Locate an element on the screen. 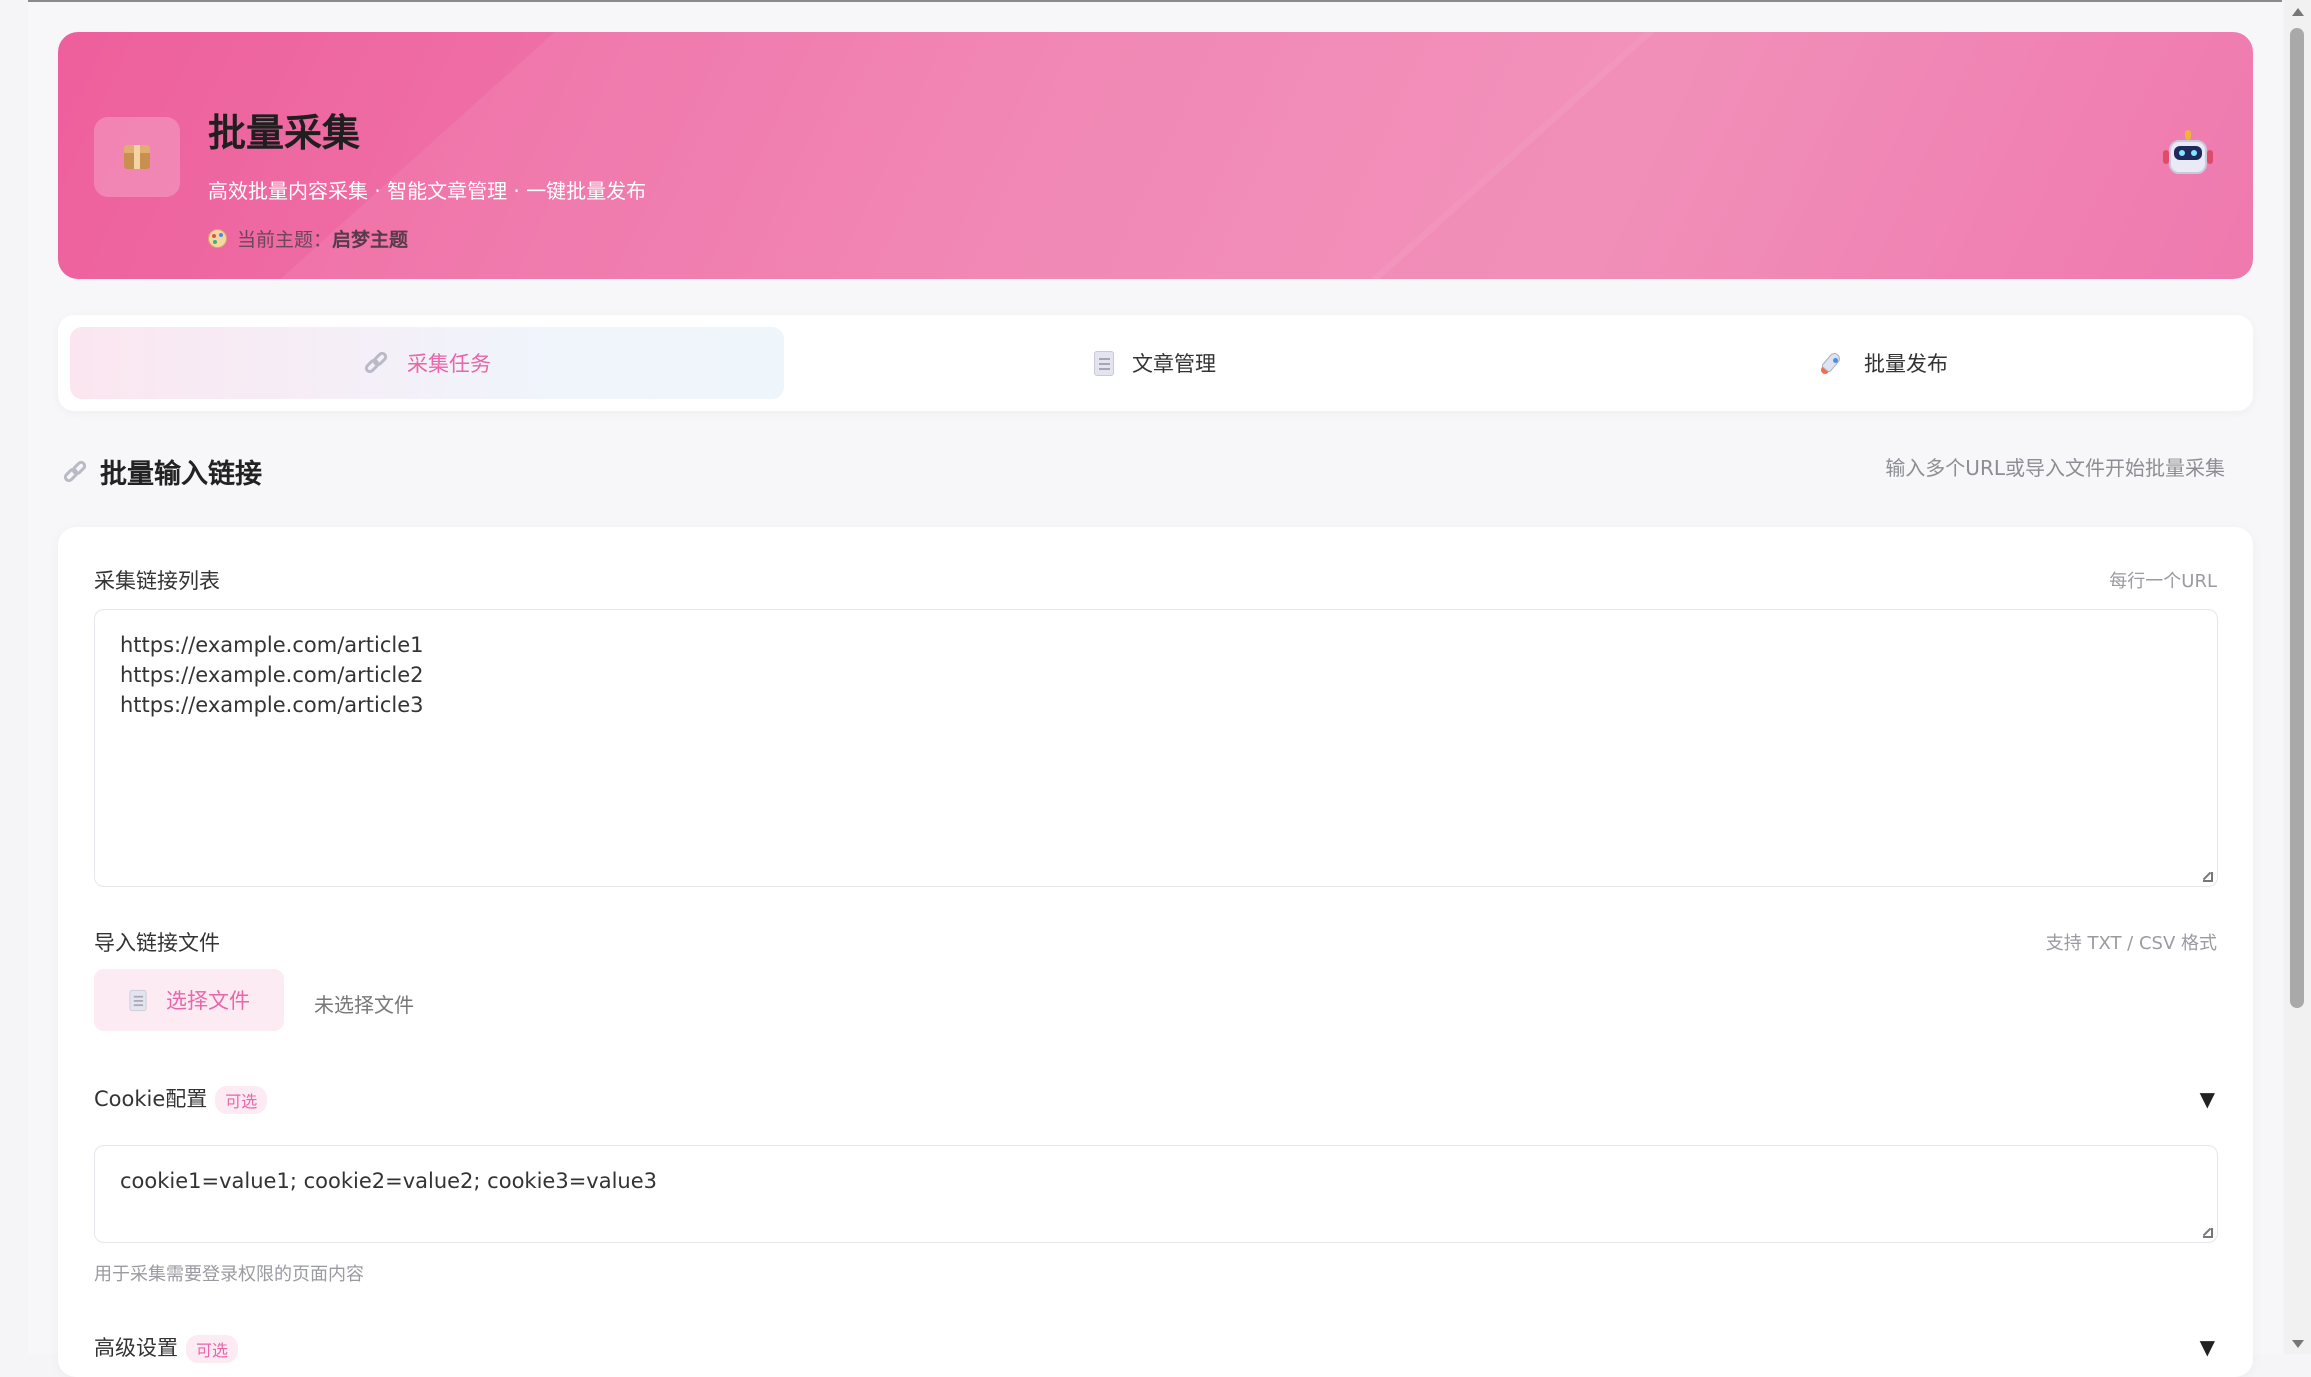  scroll-up-arrow is located at coordinates (2298, 12).